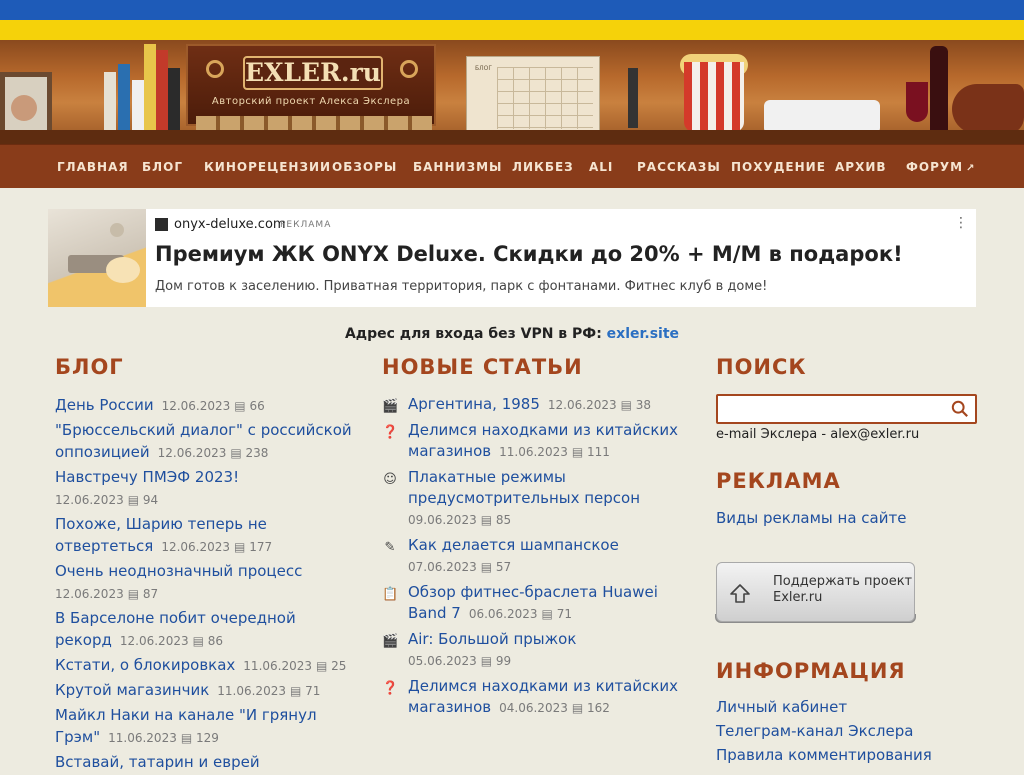  I want to click on support-label: Поддержать проект Exler.ru, so click(843, 589).